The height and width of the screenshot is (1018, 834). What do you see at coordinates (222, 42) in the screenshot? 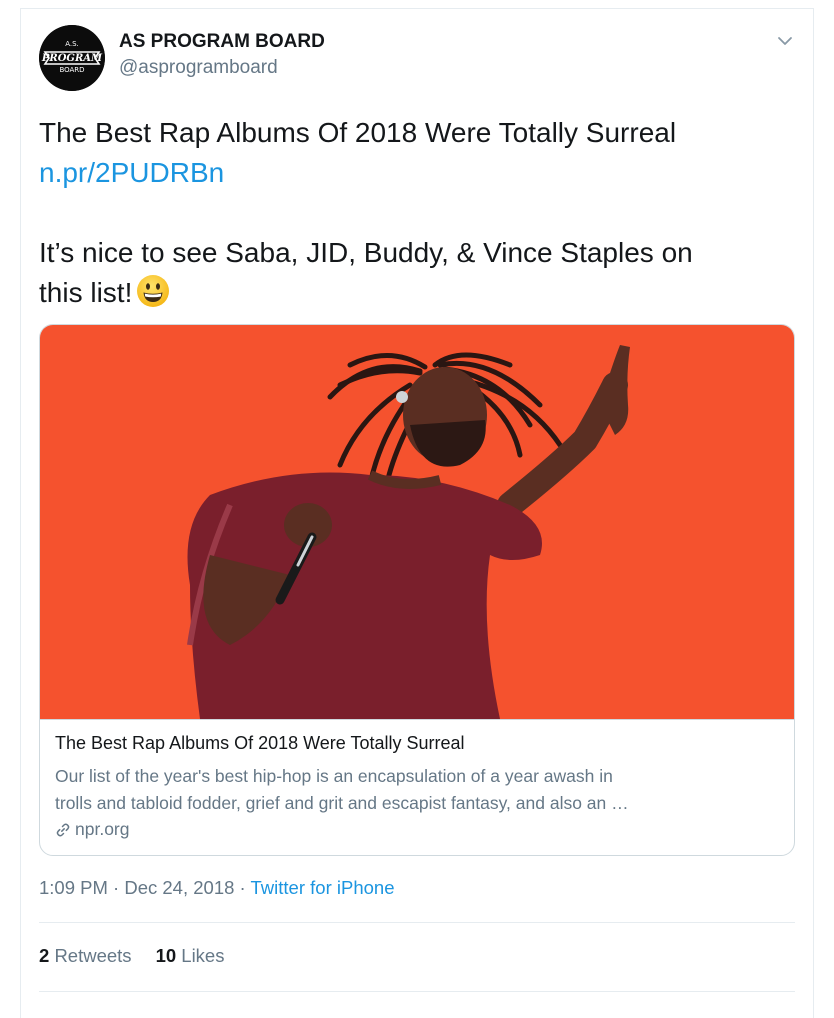
I see `display-name: AS PROGRAM BOARD` at bounding box center [222, 42].